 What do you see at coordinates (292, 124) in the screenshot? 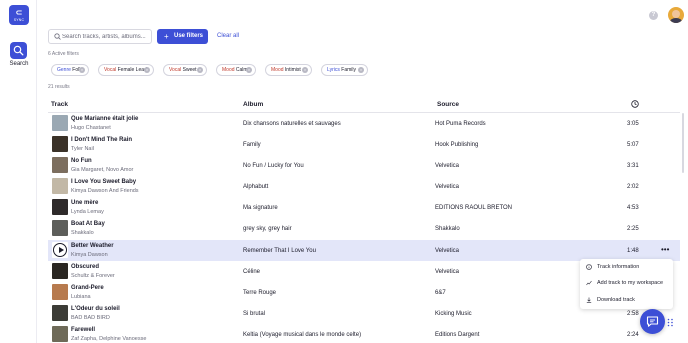
I see `track-album: Dix chansons naturelles et sauvages` at bounding box center [292, 124].